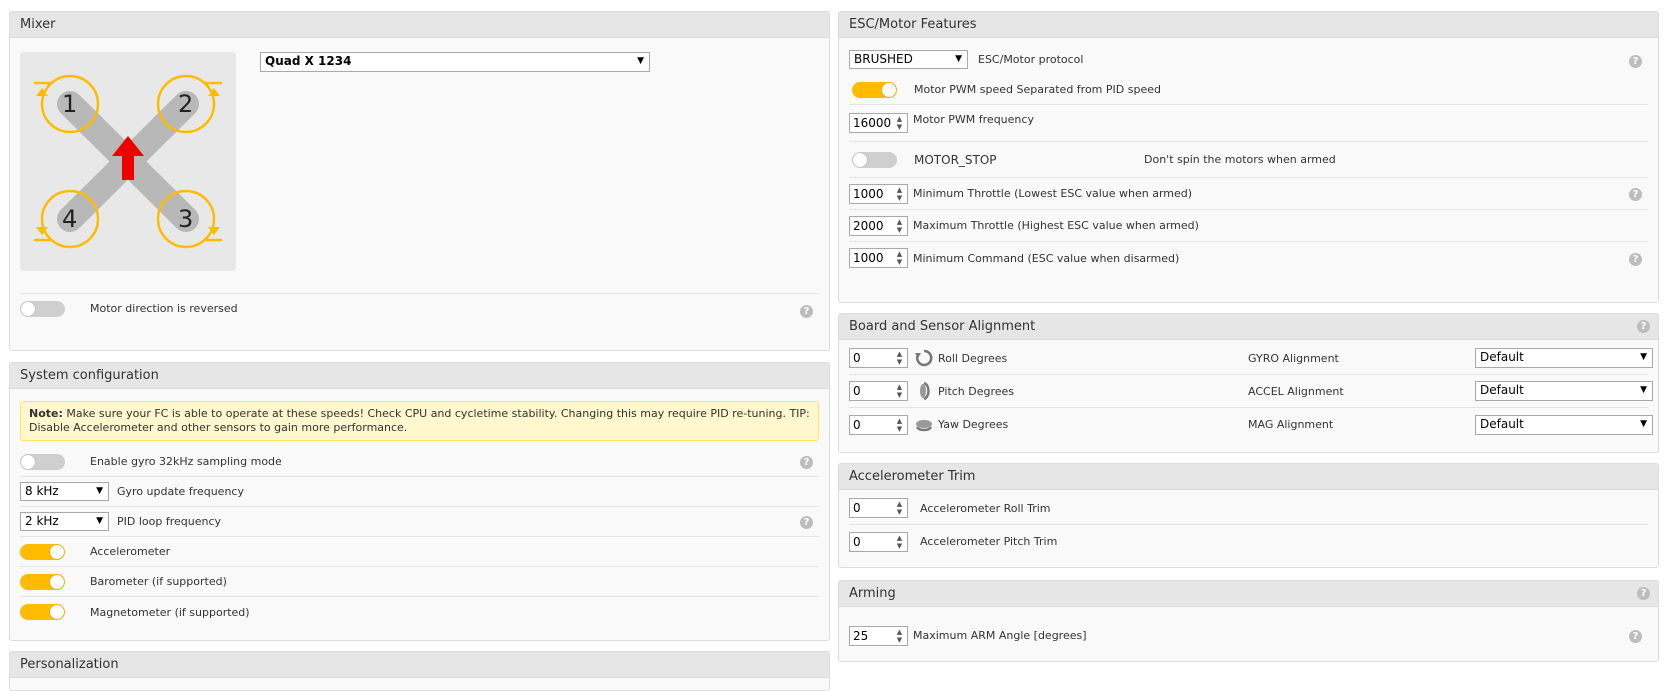 This screenshot has width=1669, height=691. What do you see at coordinates (872, 123) in the screenshot?
I see `pwm-frequency-value: 16000` at bounding box center [872, 123].